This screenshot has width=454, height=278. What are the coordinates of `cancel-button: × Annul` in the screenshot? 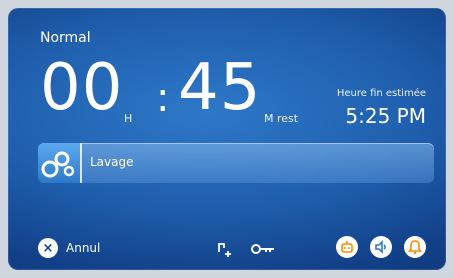 It's located at (69, 248).